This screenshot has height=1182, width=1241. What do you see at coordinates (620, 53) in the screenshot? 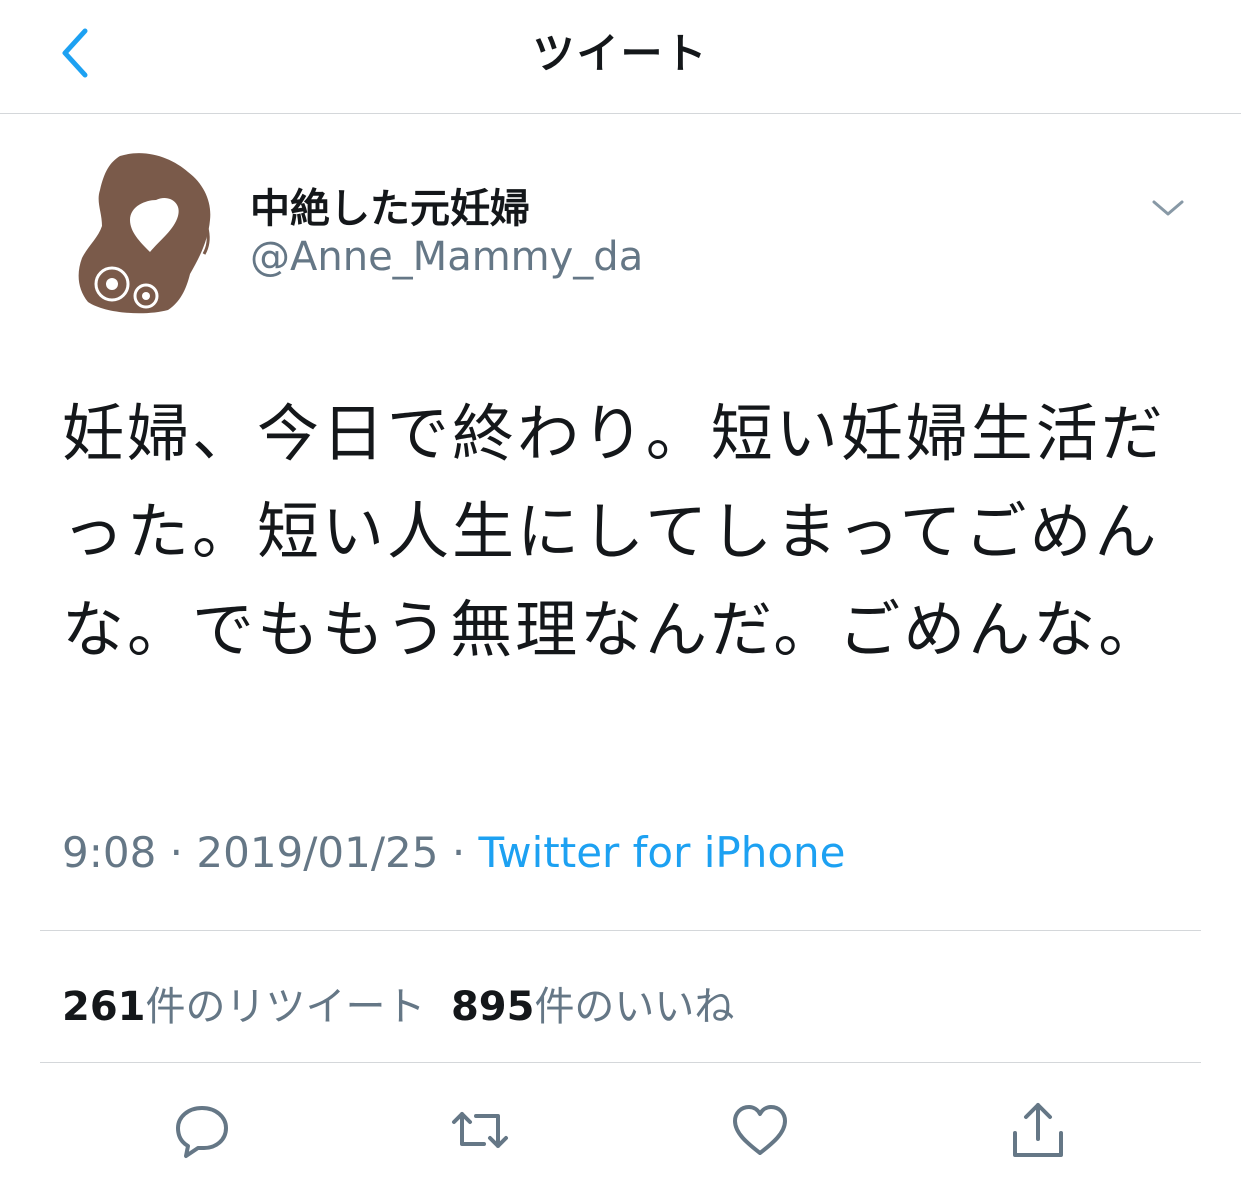
I see `page-title: ツイート` at bounding box center [620, 53].